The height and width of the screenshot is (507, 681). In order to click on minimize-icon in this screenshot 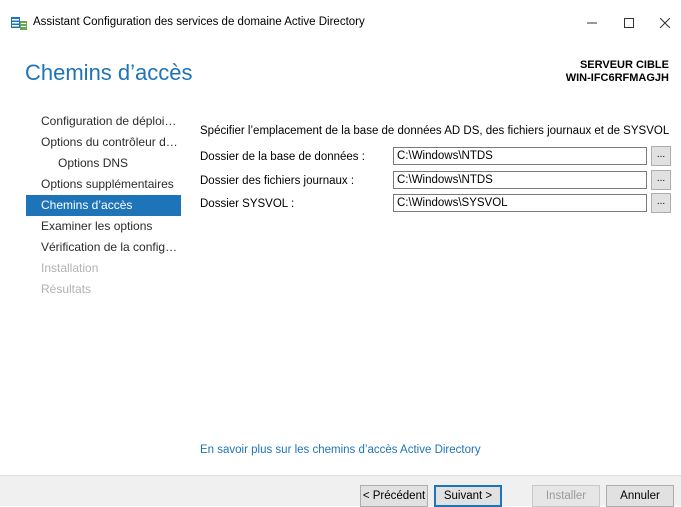, I will do `click(592, 23)`.